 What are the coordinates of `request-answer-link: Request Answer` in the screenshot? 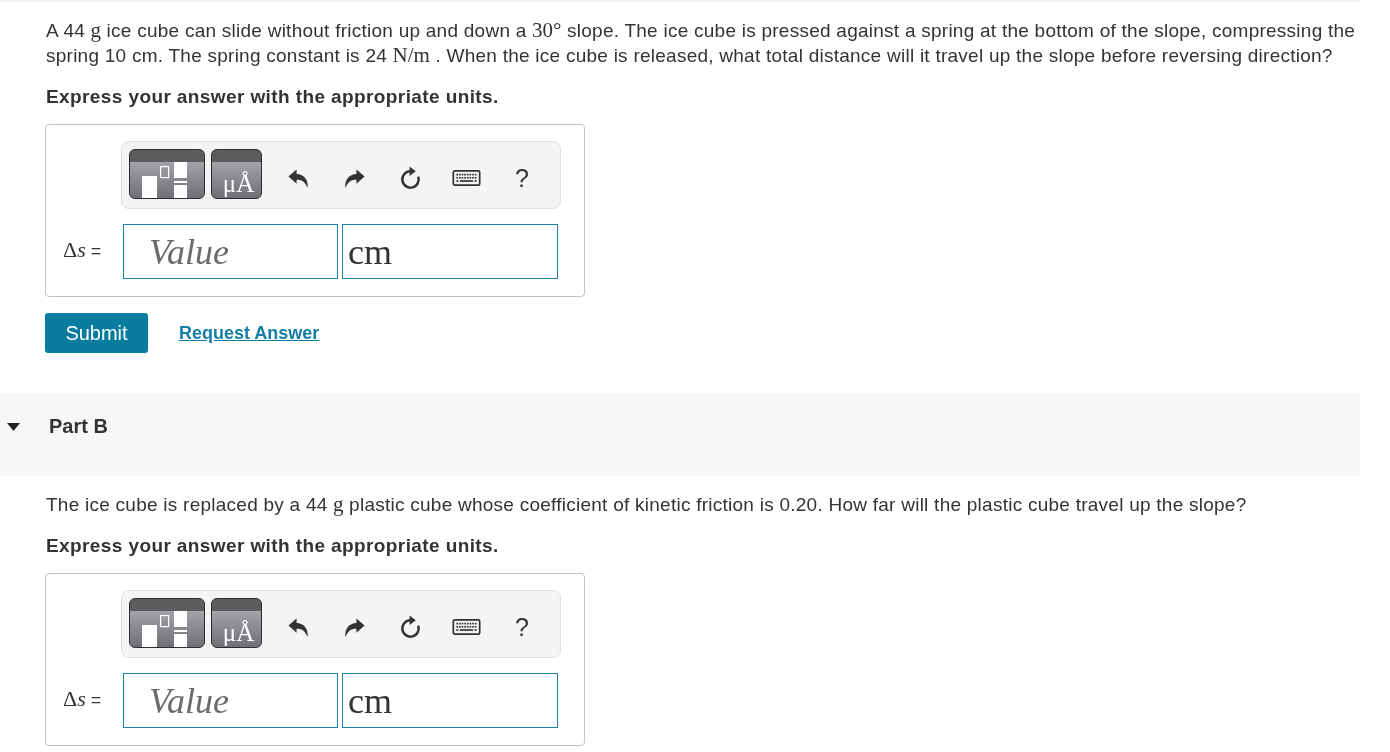 It's located at (249, 333).